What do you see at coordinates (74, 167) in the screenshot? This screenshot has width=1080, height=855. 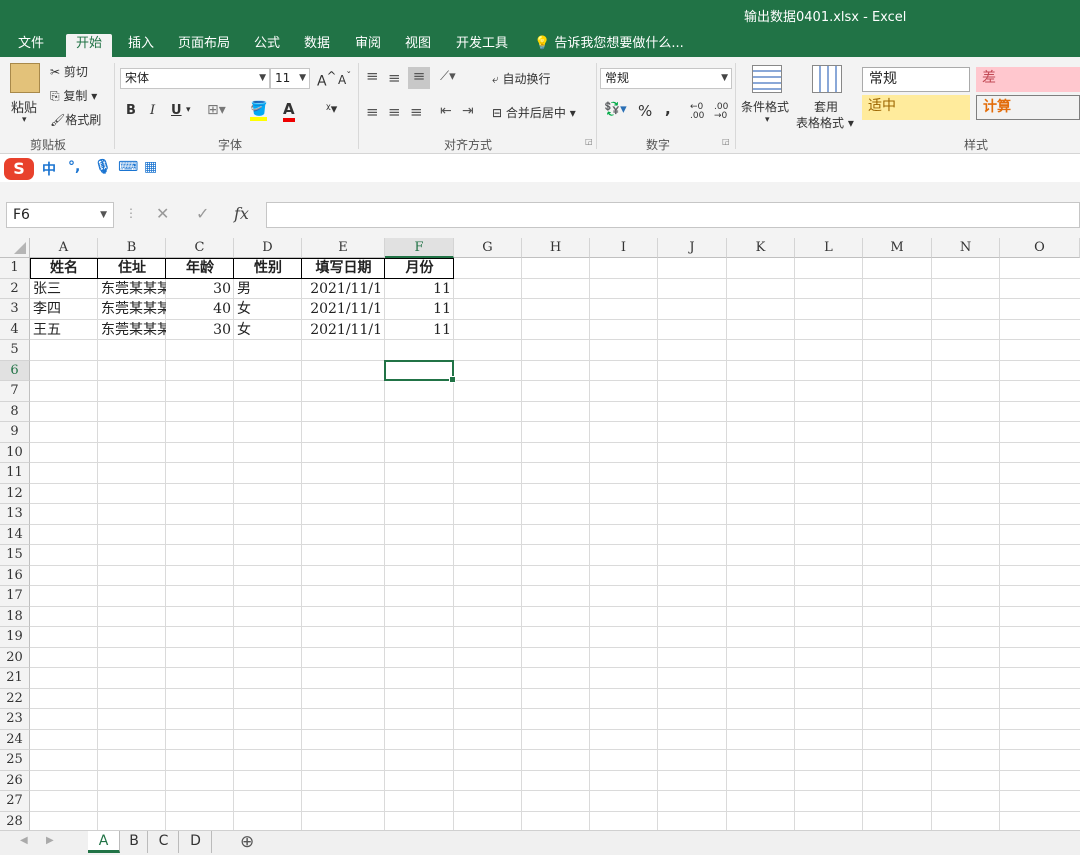 I see `ime-punct: °,` at bounding box center [74, 167].